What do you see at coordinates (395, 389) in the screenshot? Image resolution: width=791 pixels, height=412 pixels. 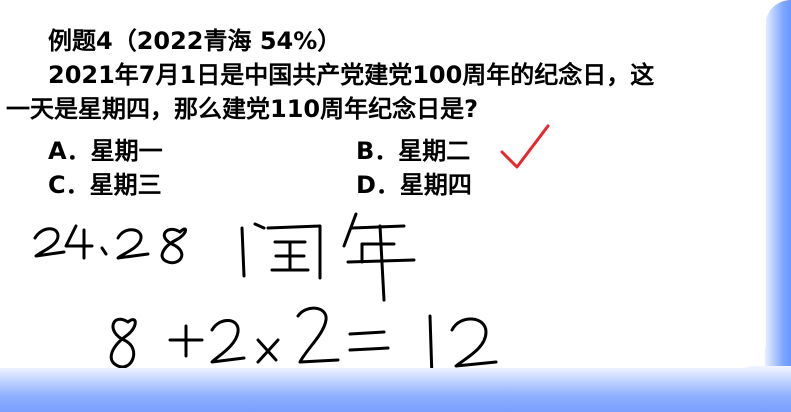 I see `slide-frame-bottom` at bounding box center [395, 389].